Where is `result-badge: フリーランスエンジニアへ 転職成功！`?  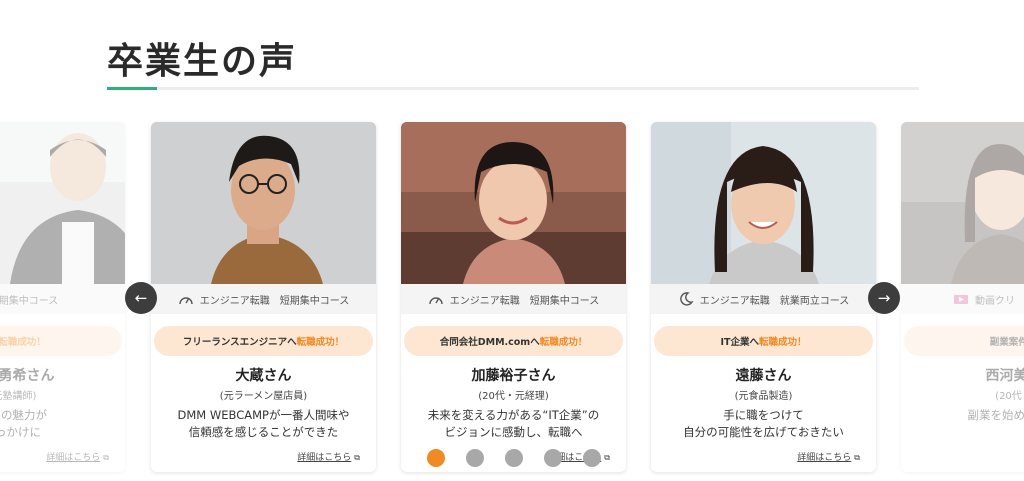
result-badge: フリーランスエンジニアへ 転職成功！ is located at coordinates (263, 341).